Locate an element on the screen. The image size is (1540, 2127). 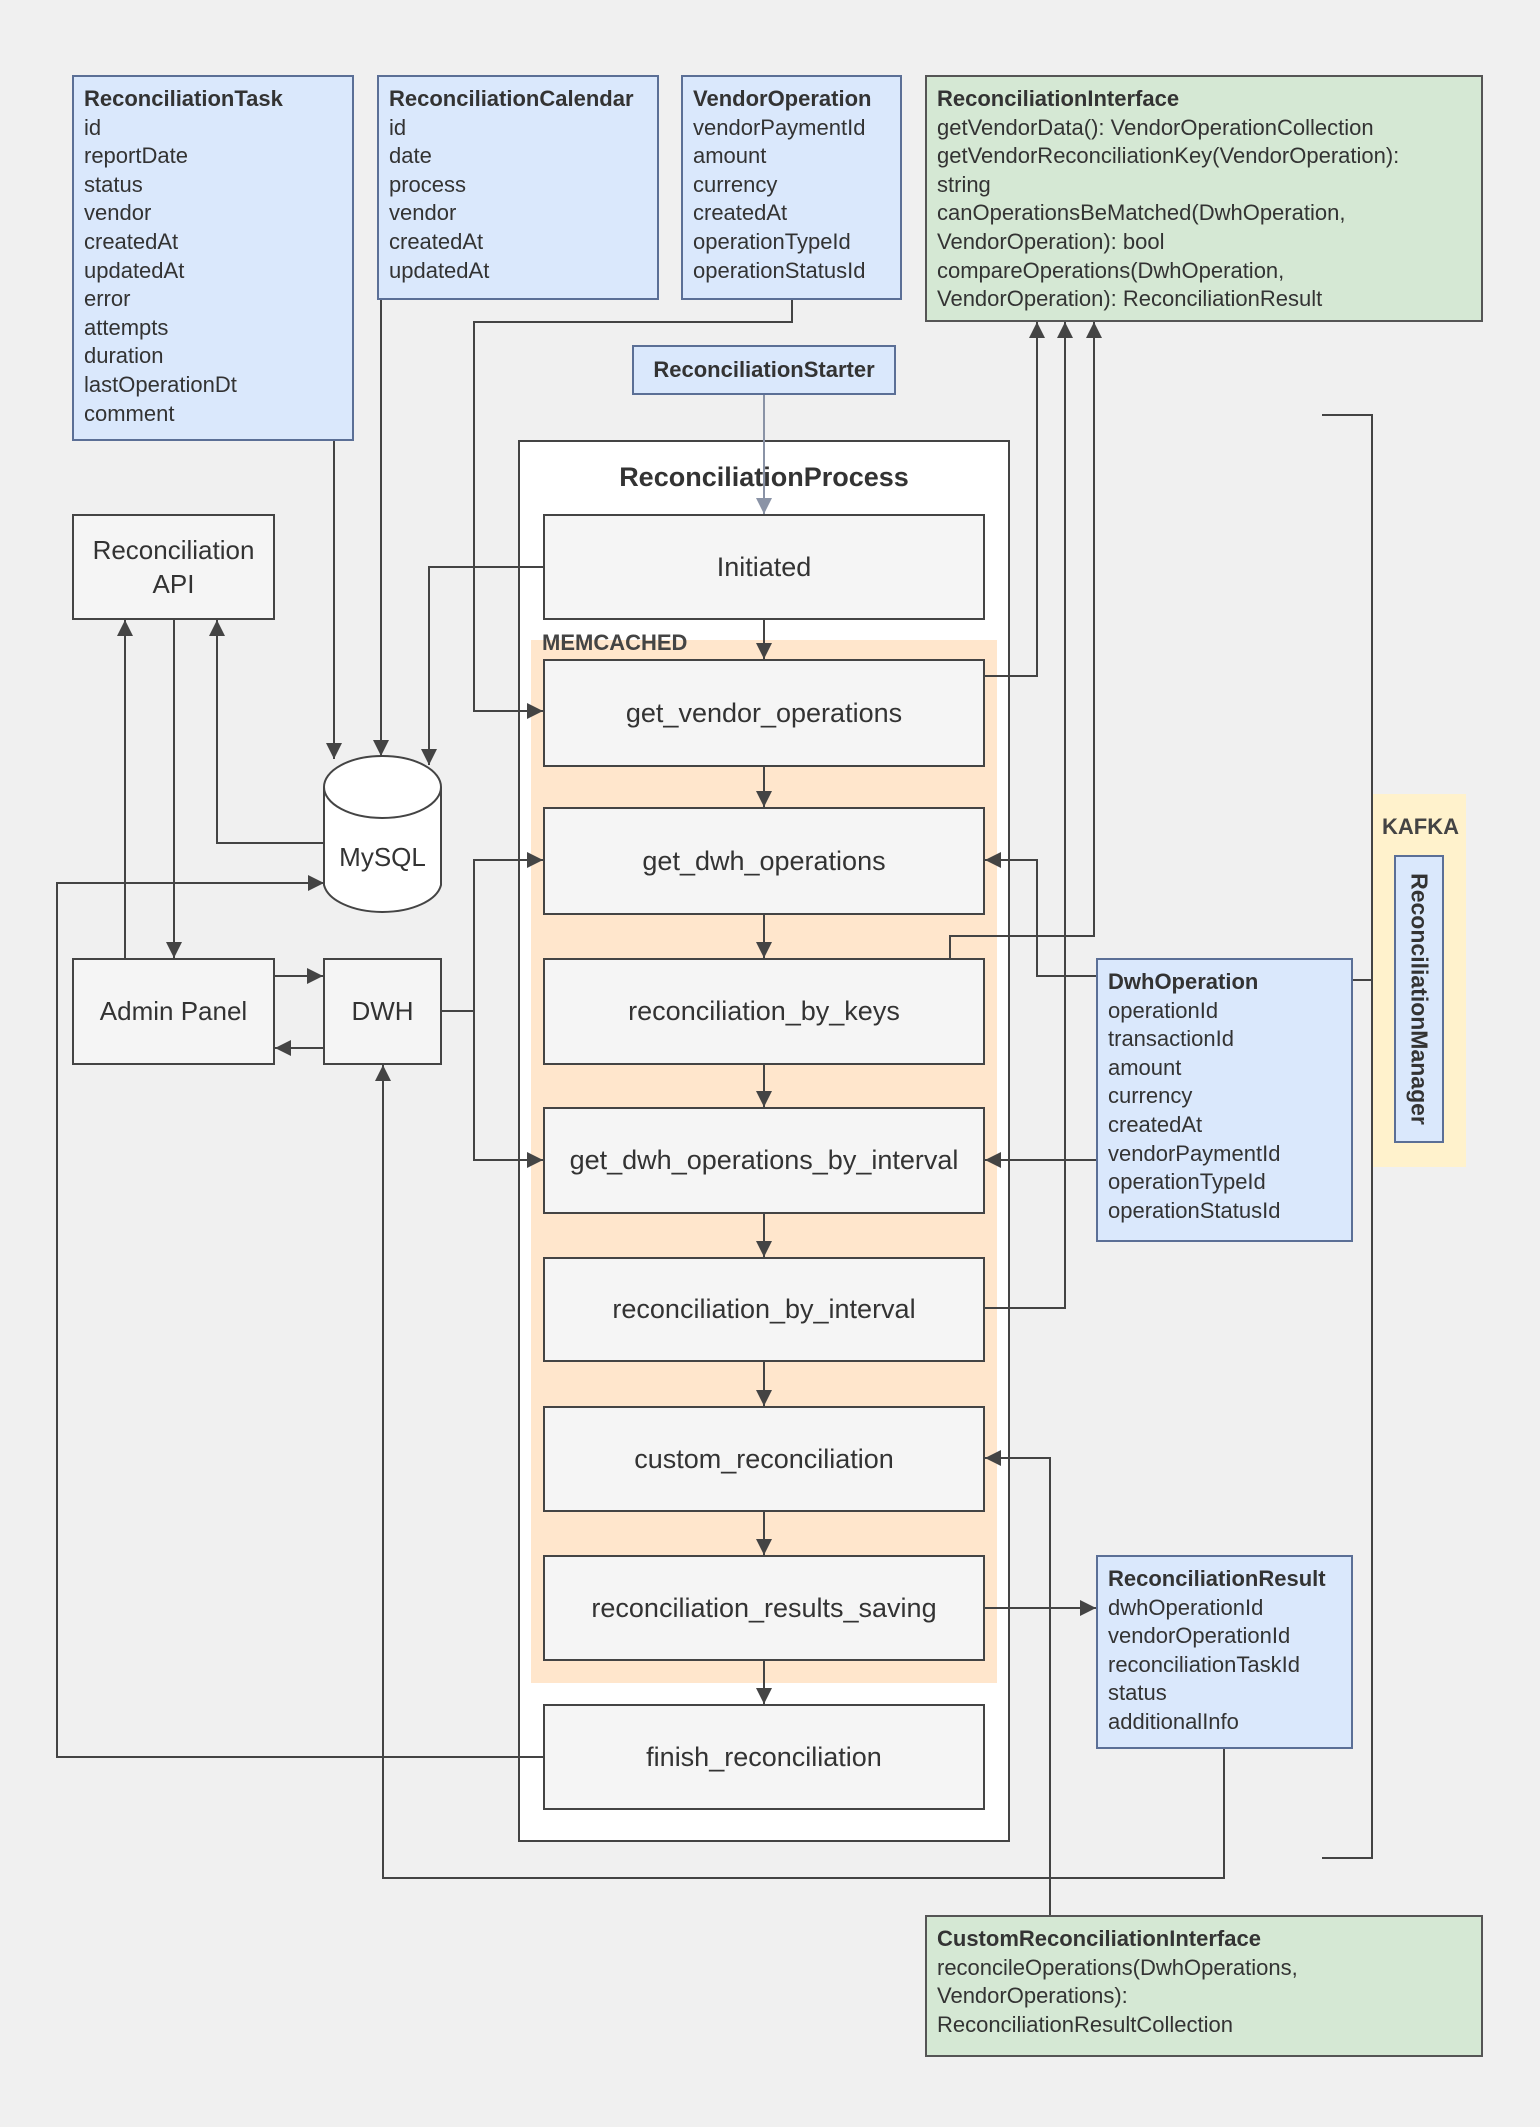
edge-finish-mysql is located at coordinates (299, 1316).